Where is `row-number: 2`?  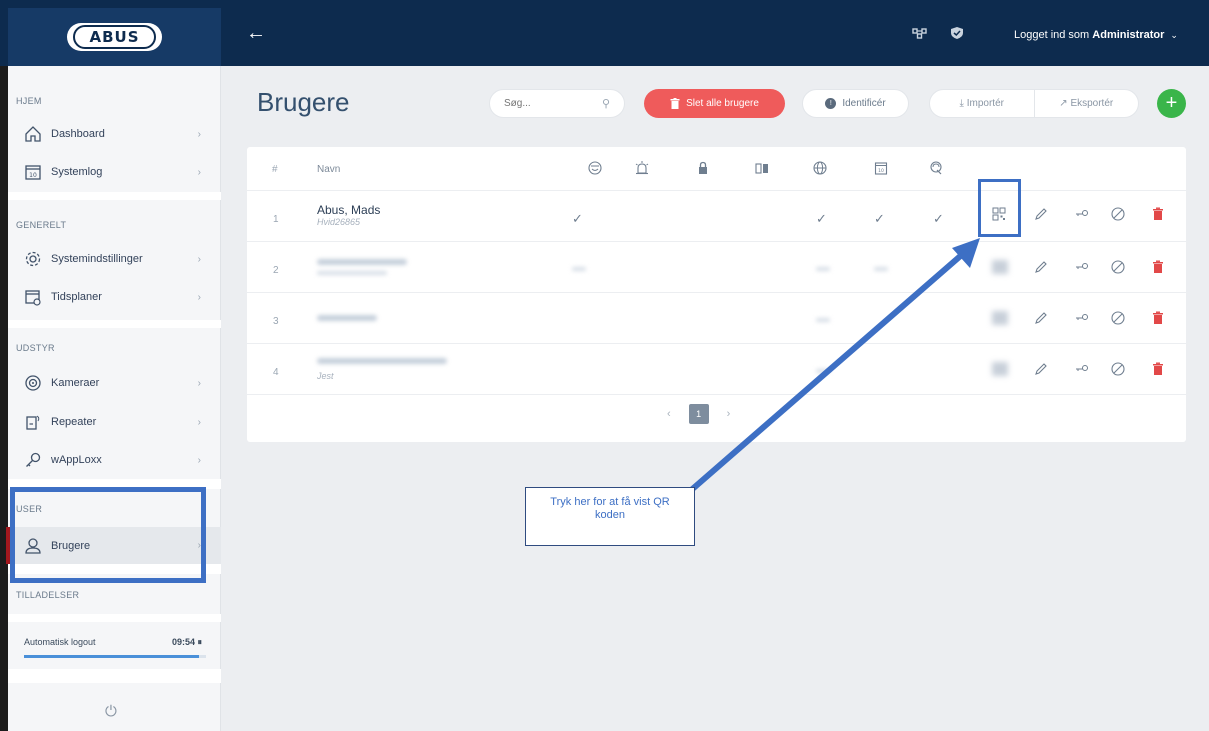 row-number: 2 is located at coordinates (276, 270).